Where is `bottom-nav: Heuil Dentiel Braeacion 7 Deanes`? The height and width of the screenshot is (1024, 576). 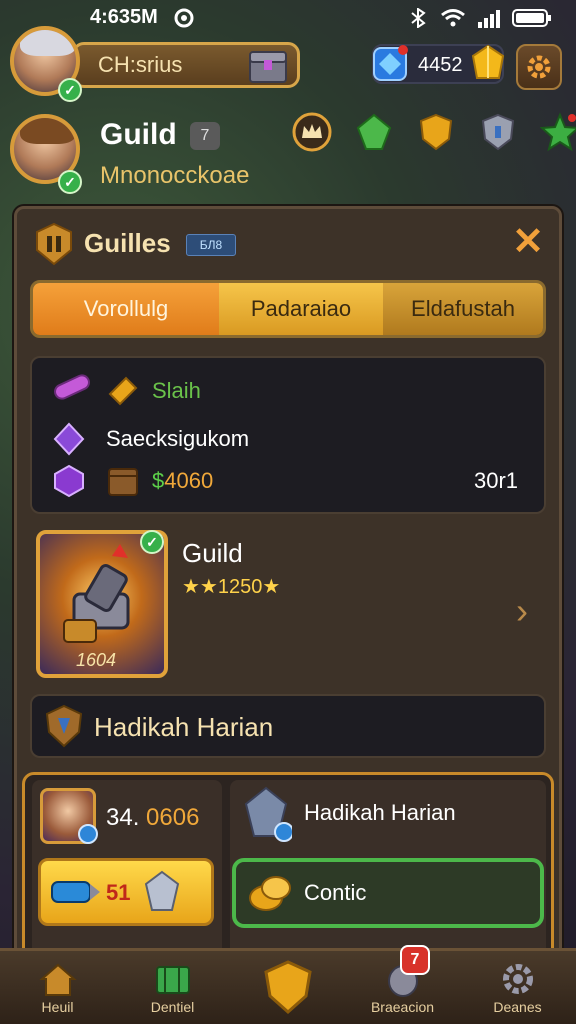
bottom-nav: Heuil Dentiel Braeacion 7 Deanes is located at coordinates (288, 984).